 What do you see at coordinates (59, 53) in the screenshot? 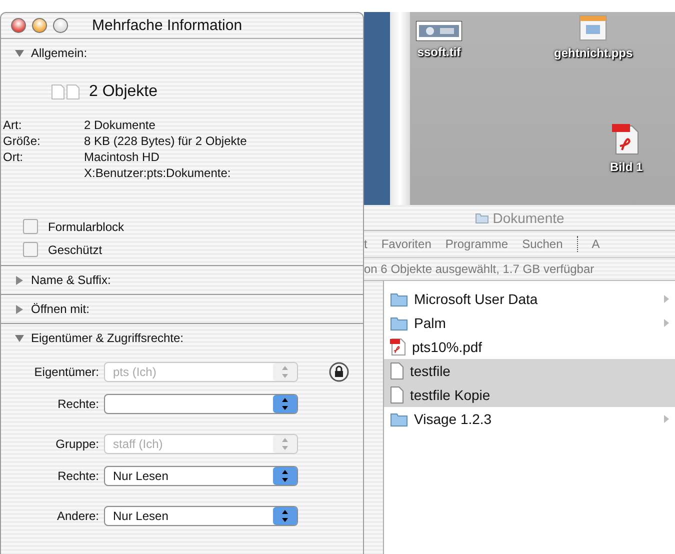
I see `section-label: Allgemein:` at bounding box center [59, 53].